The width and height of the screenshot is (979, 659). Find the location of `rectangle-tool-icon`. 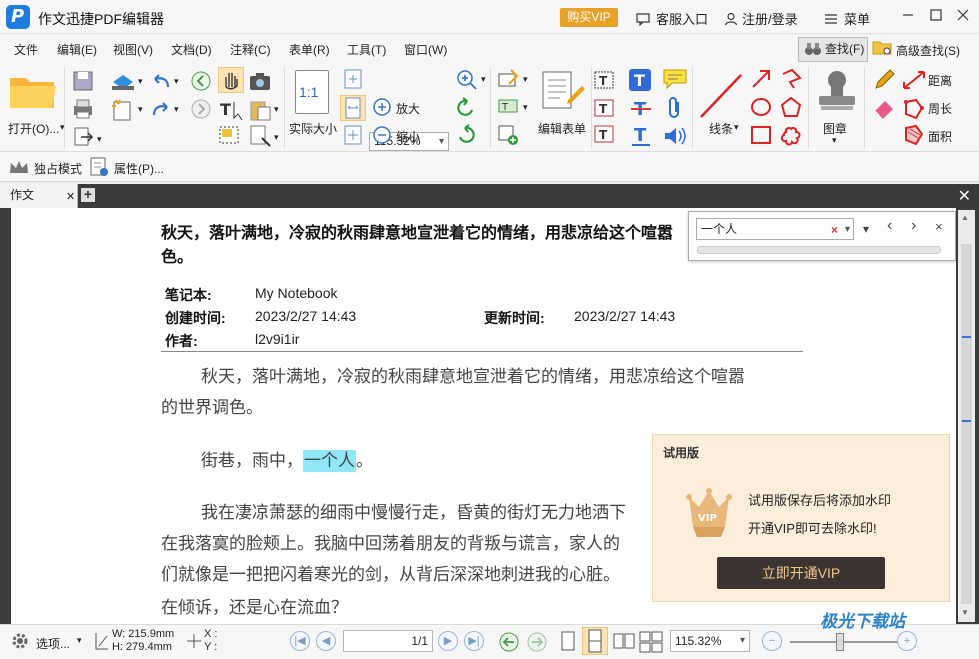

rectangle-tool-icon is located at coordinates (761, 135).